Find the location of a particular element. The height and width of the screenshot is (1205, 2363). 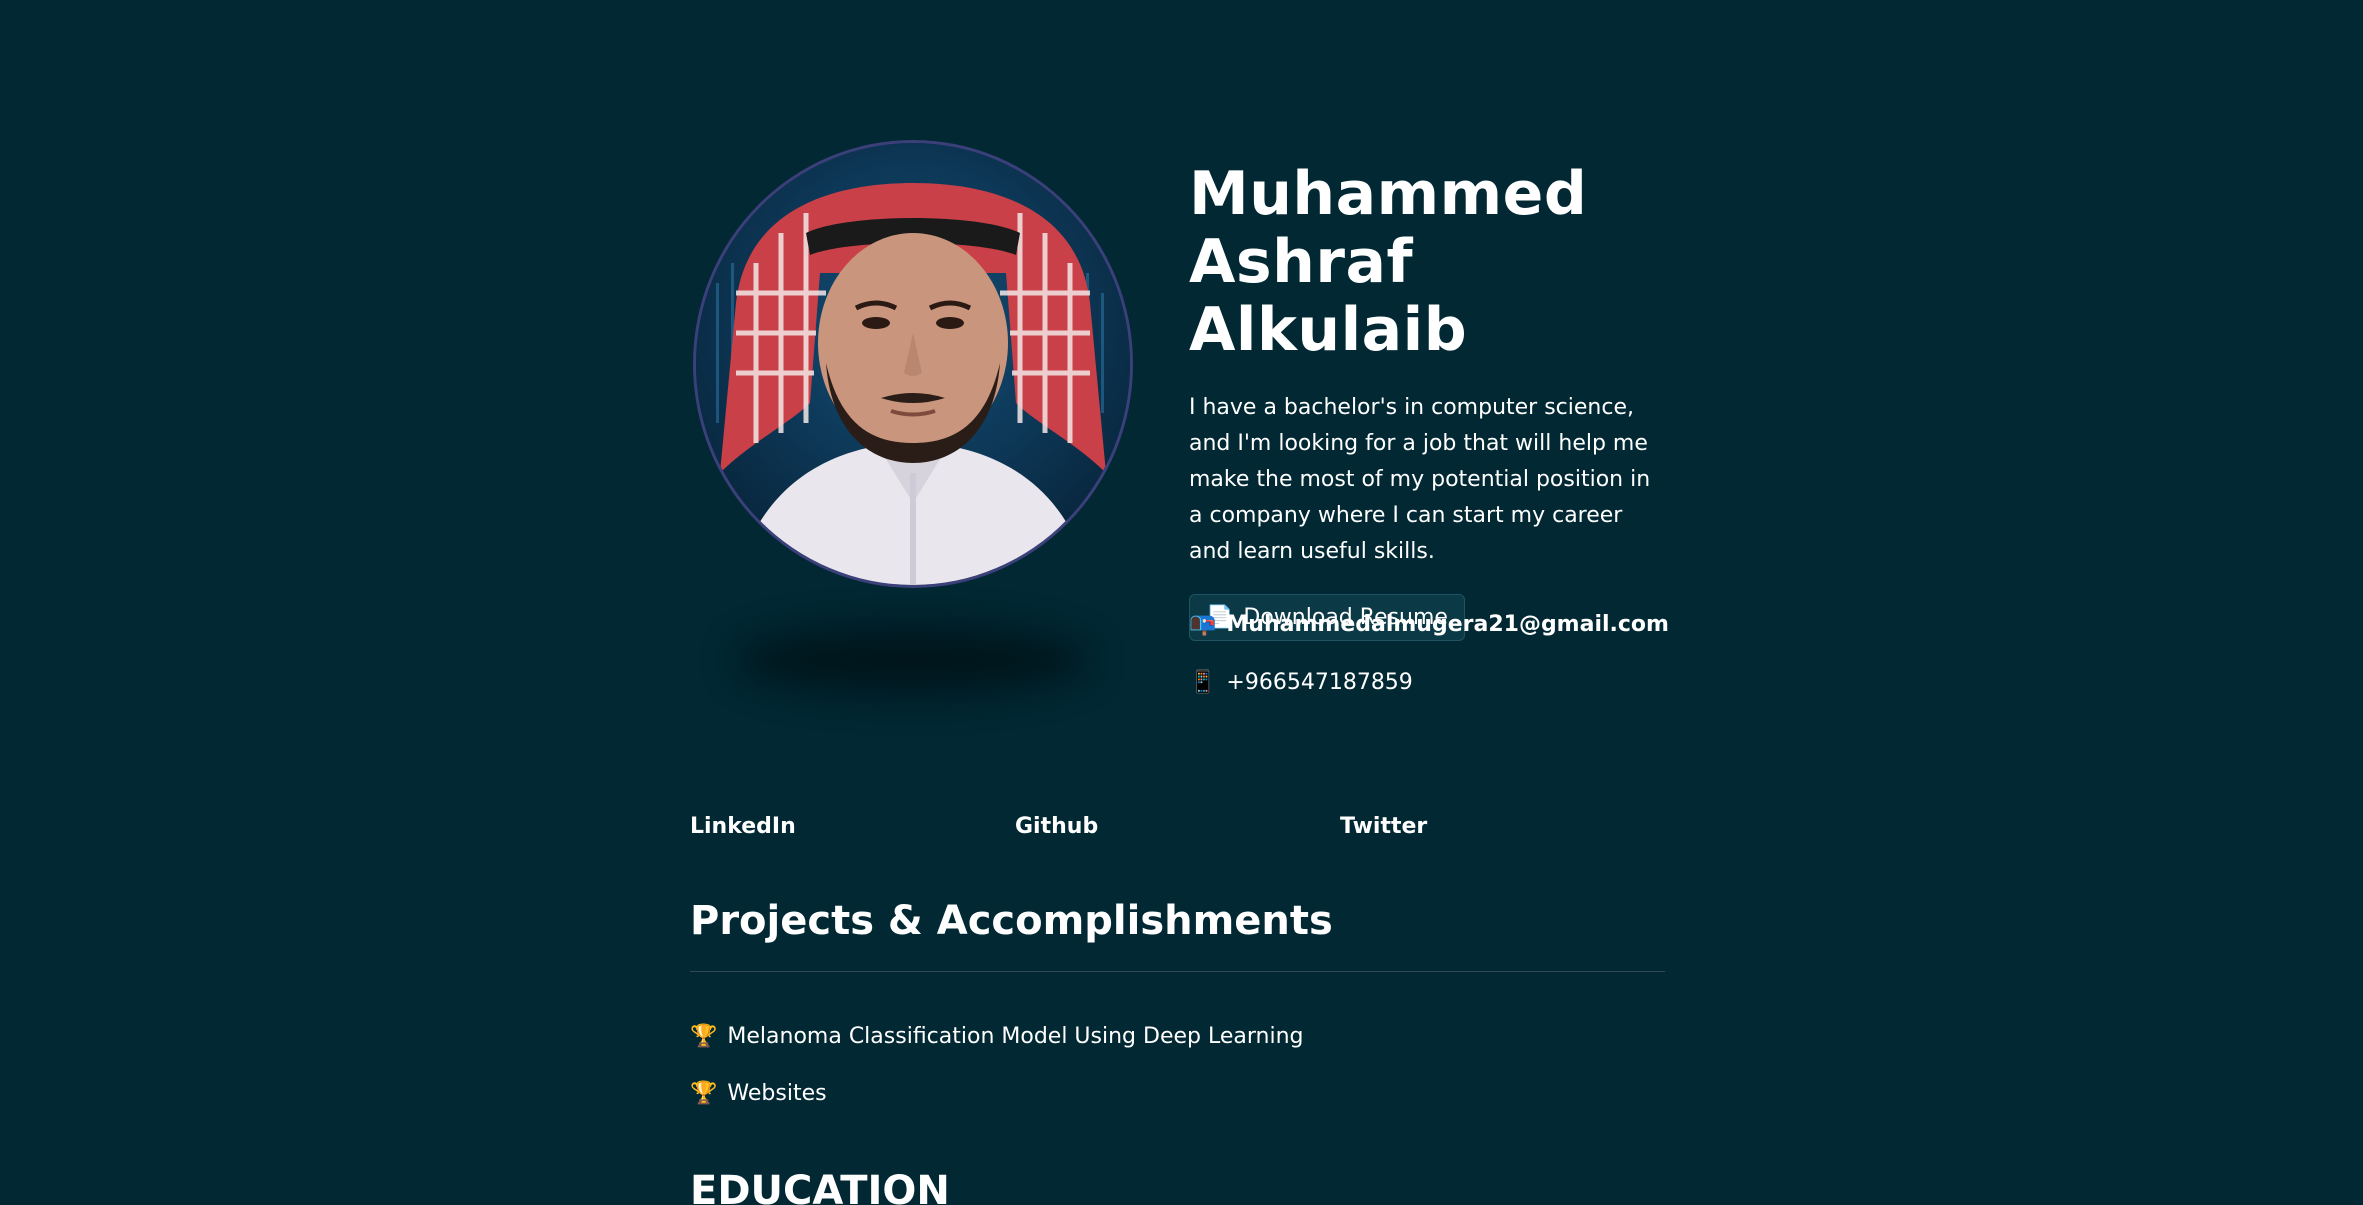

avatar-shadow is located at coordinates (912, 660).